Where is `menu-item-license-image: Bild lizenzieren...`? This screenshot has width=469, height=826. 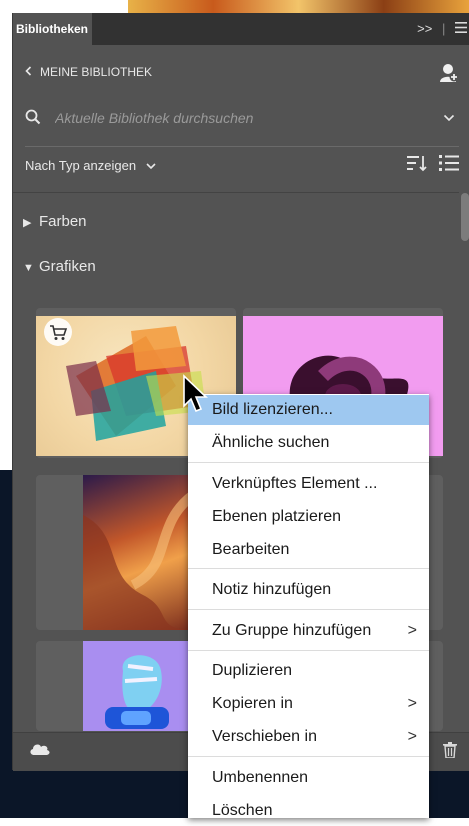 menu-item-license-image: Bild lizenzieren... is located at coordinates (308, 410).